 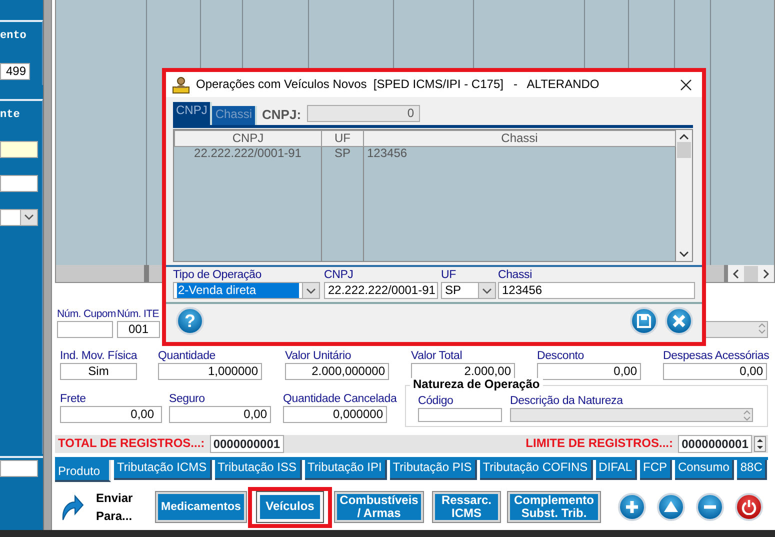 What do you see at coordinates (217, 275) in the screenshot?
I see `field-label: Tipo de Operação` at bounding box center [217, 275].